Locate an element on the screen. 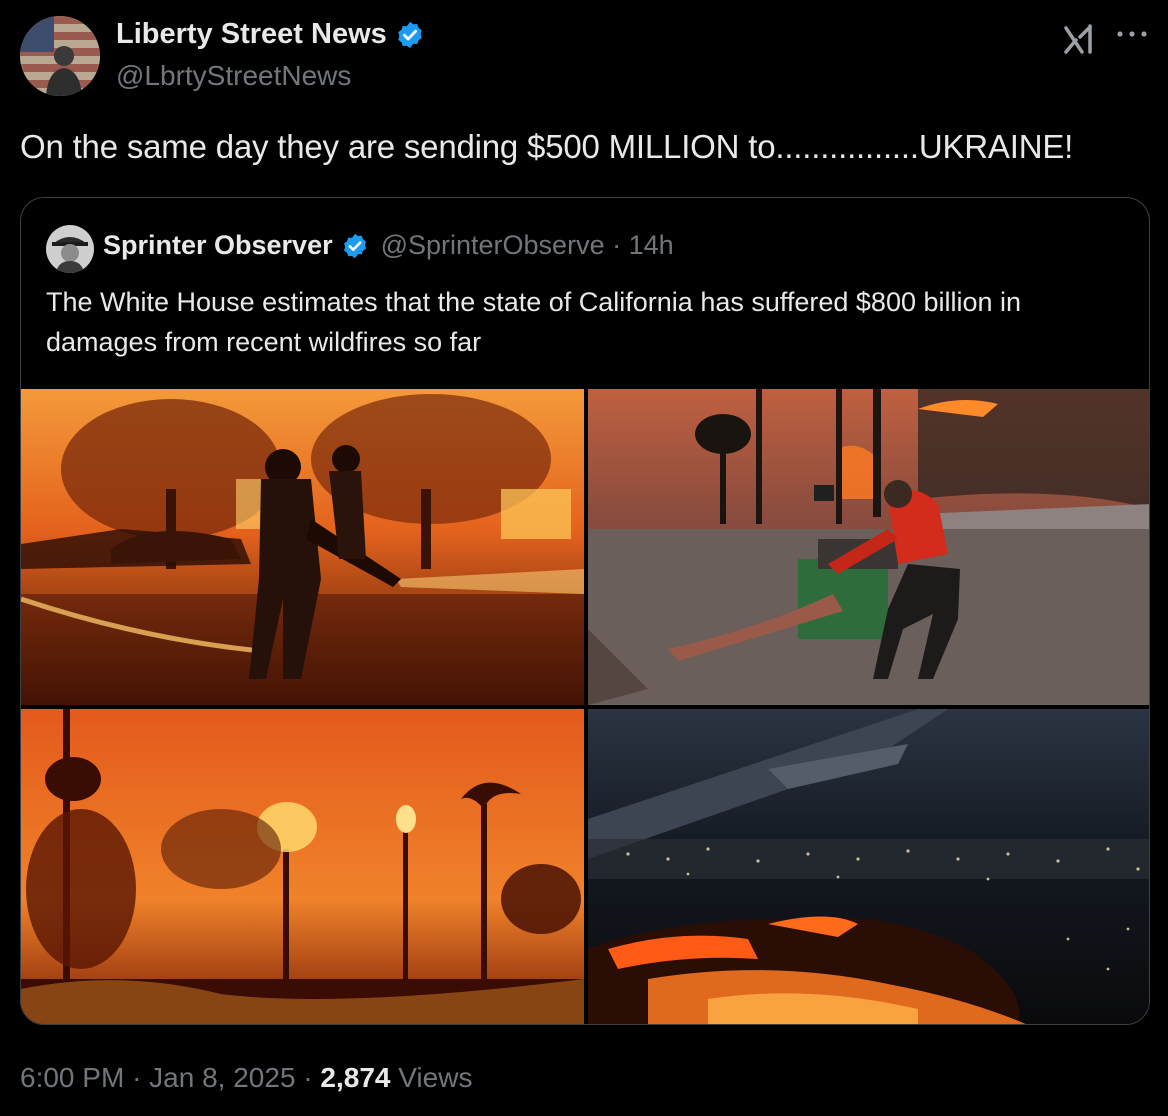 The image size is (1168, 1116). author-handle: @LbrtyStreetNews is located at coordinates (233, 76).